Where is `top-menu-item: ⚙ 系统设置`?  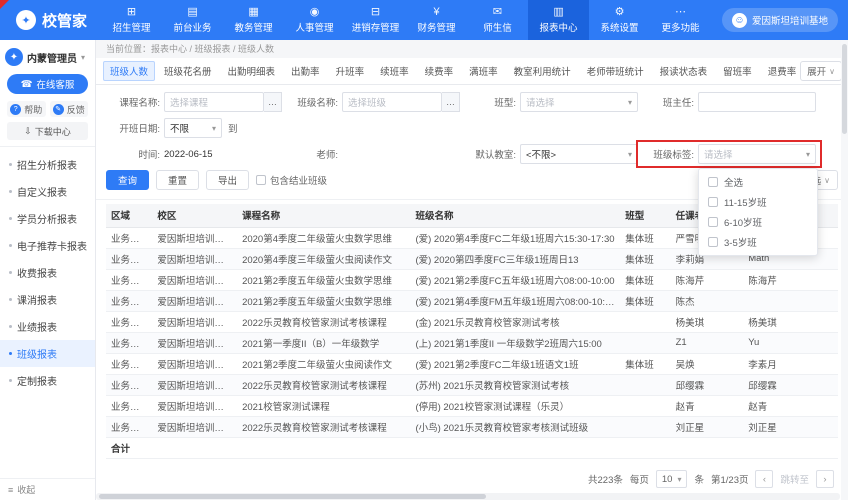 top-menu-item: ⚙ 系统设置 is located at coordinates (619, 20).